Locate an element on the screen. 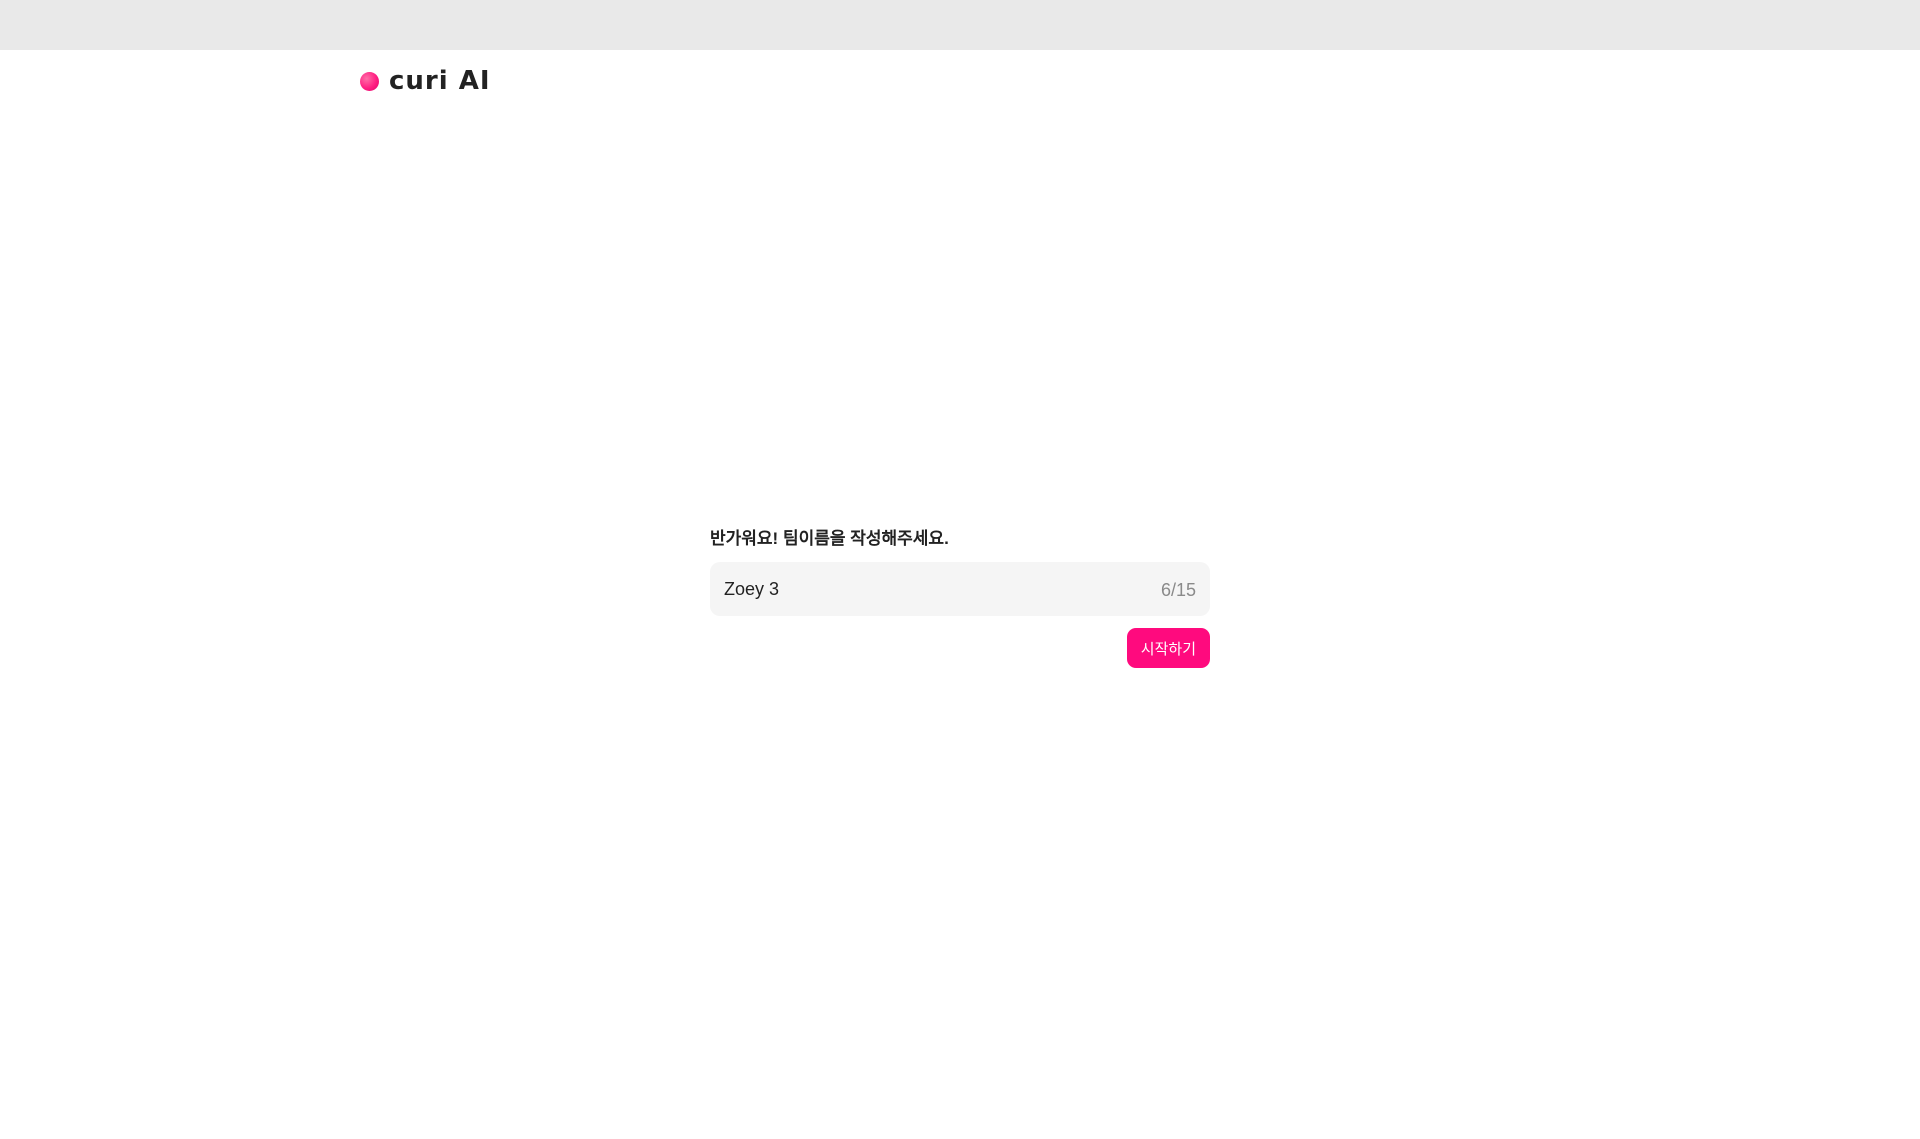 The width and height of the screenshot is (1920, 1139). team-name-field: 6/15 is located at coordinates (960, 589).